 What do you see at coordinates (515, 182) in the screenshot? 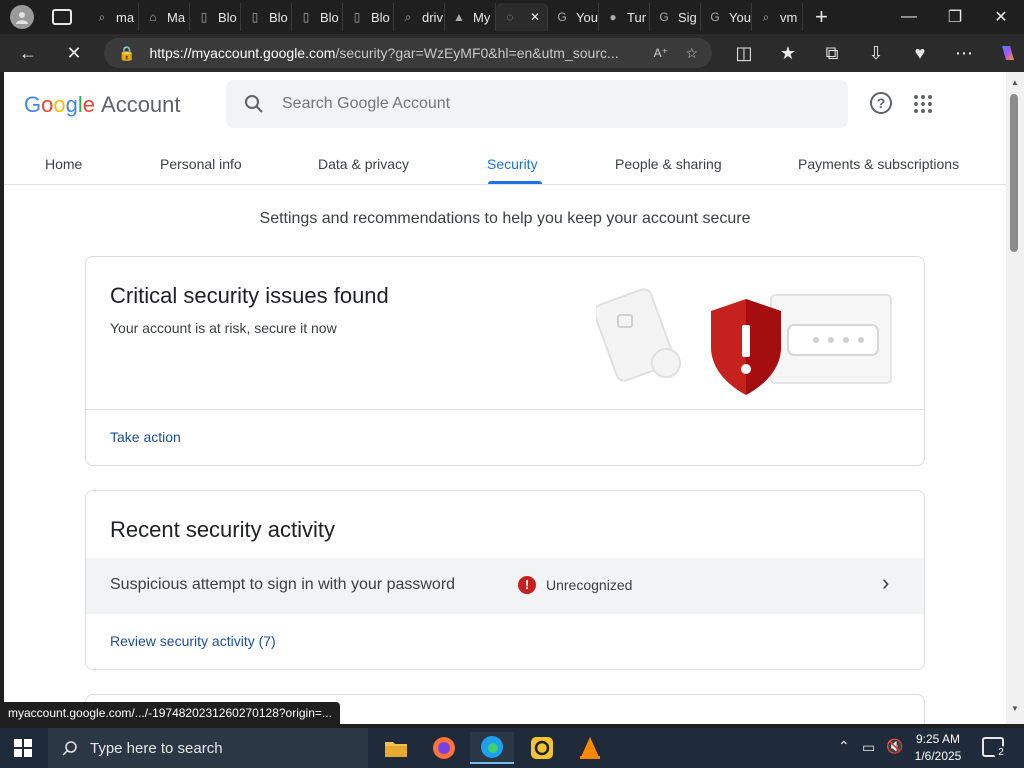
I see `selected-tab-indicator` at bounding box center [515, 182].